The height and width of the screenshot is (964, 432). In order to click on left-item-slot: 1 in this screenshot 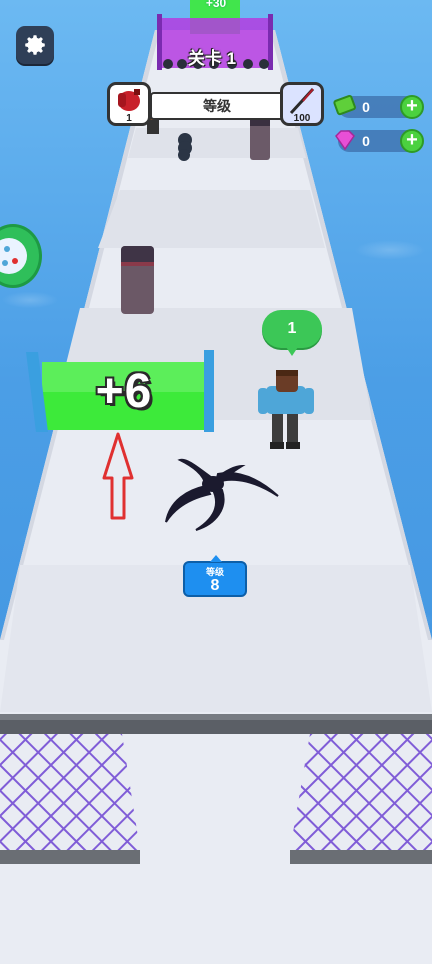, I will do `click(129, 104)`.